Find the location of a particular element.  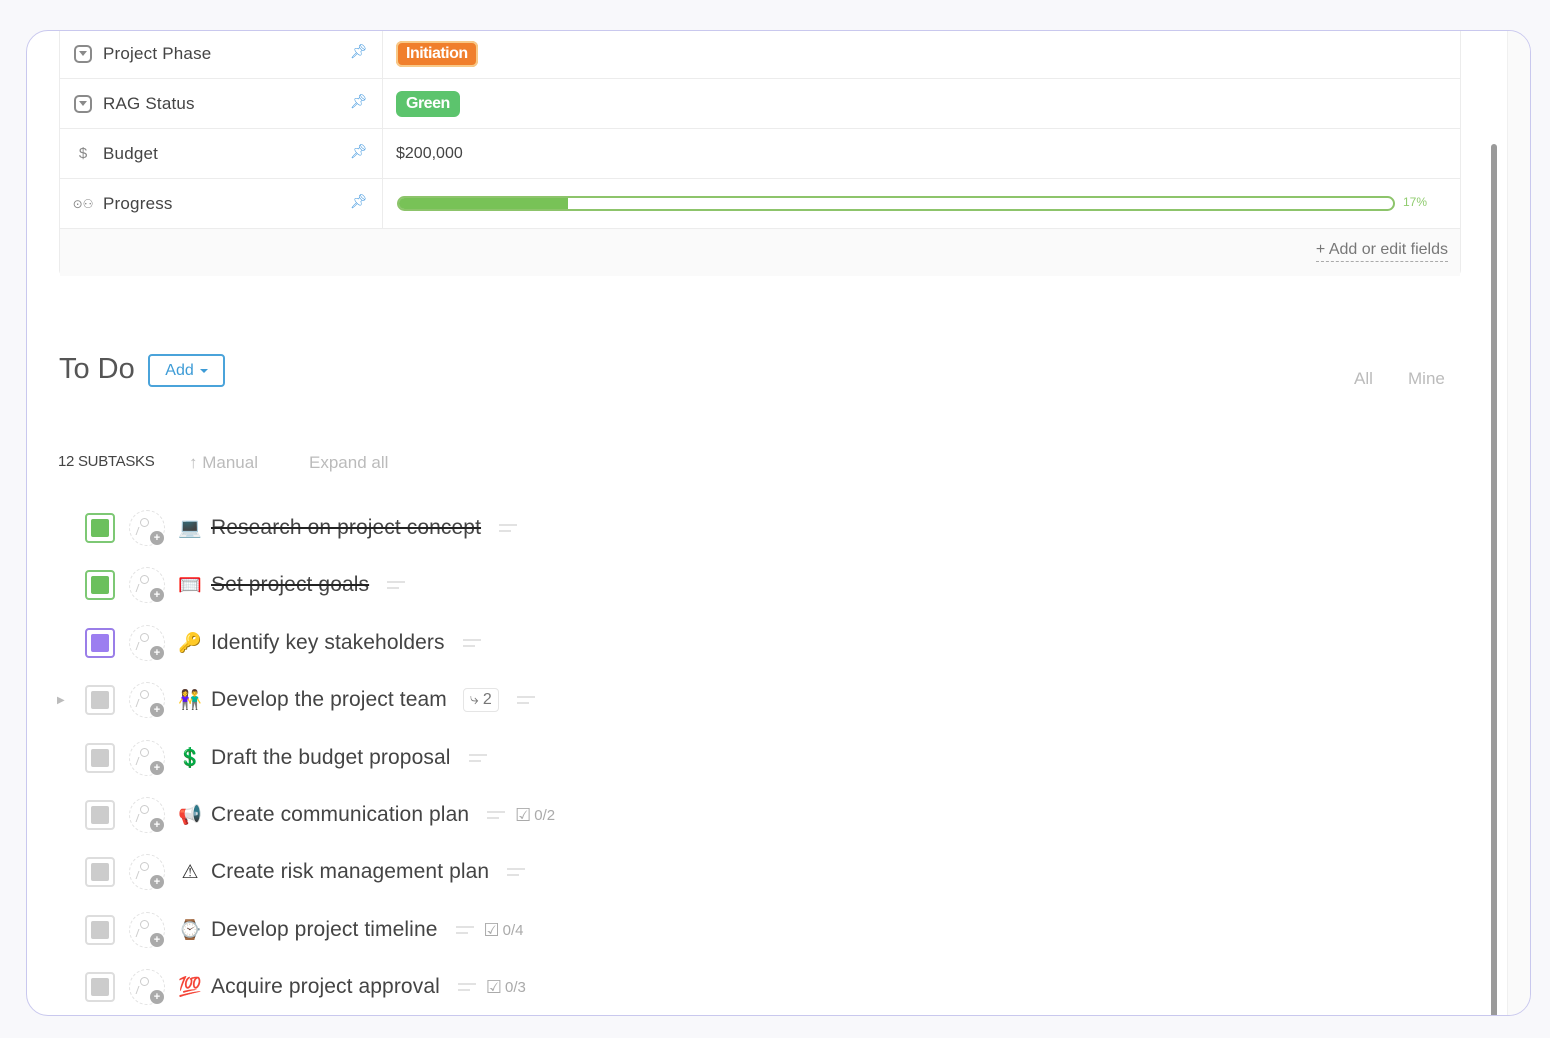

field-label: RAG Status is located at coordinates (149, 103).